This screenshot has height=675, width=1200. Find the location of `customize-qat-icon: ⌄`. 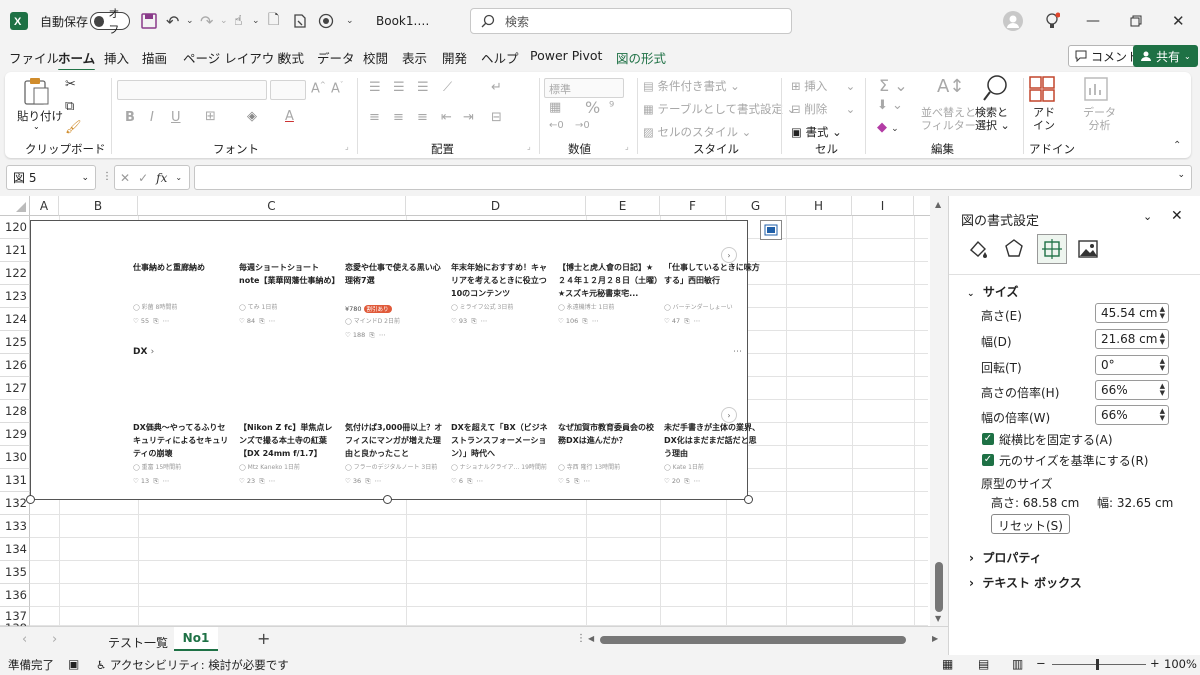

customize-qat-icon: ⌄ is located at coordinates (350, 21).